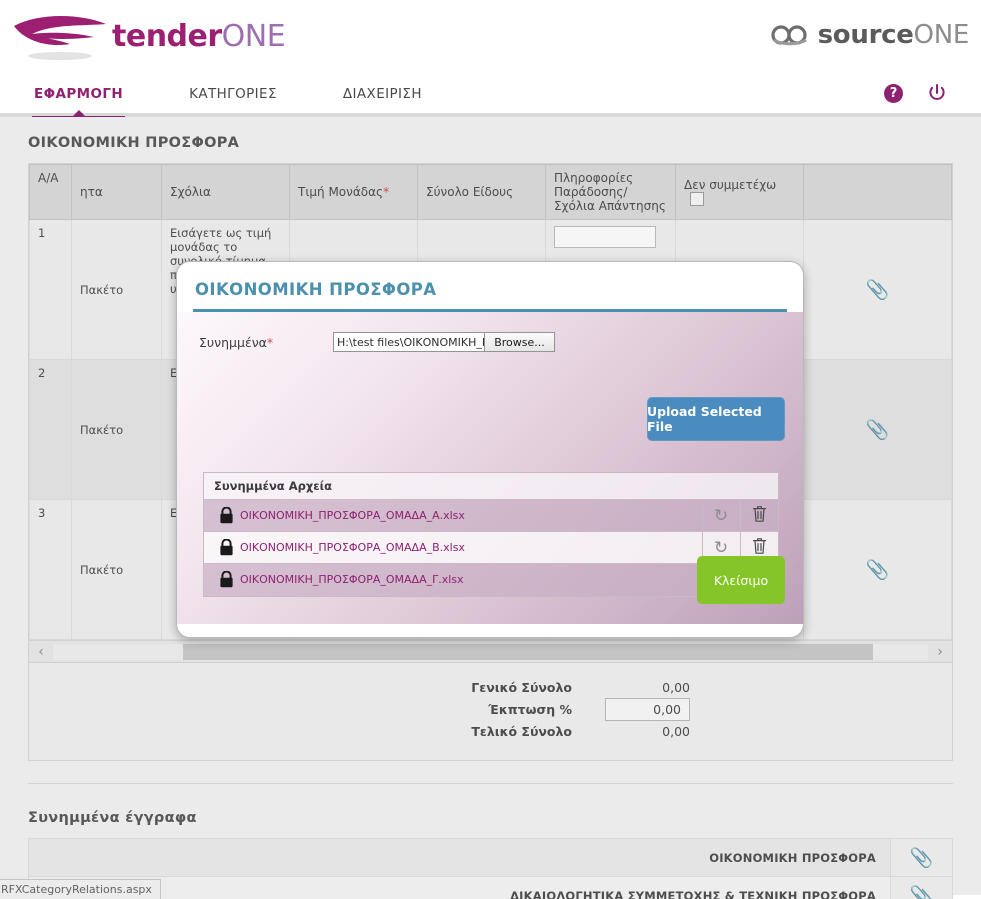 This screenshot has height=899, width=981. What do you see at coordinates (50, 289) in the screenshot?
I see `cell-aa: 1` at bounding box center [50, 289].